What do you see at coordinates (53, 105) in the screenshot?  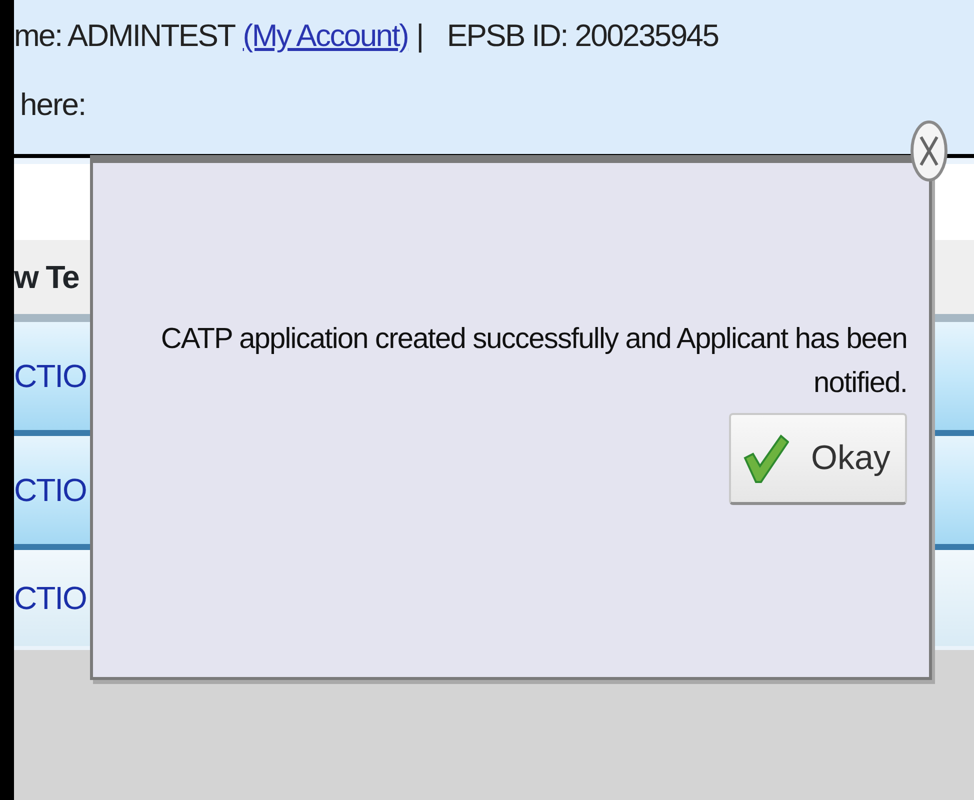 I see `prompt-text: here:` at bounding box center [53, 105].